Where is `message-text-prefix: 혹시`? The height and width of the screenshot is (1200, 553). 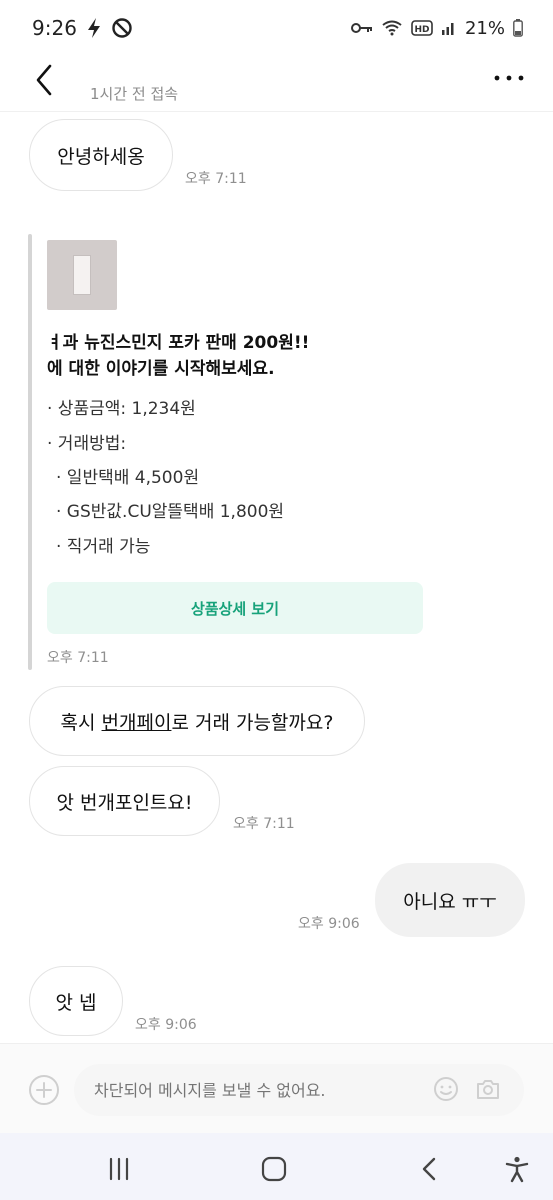 message-text-prefix: 혹시 is located at coordinates (81, 722).